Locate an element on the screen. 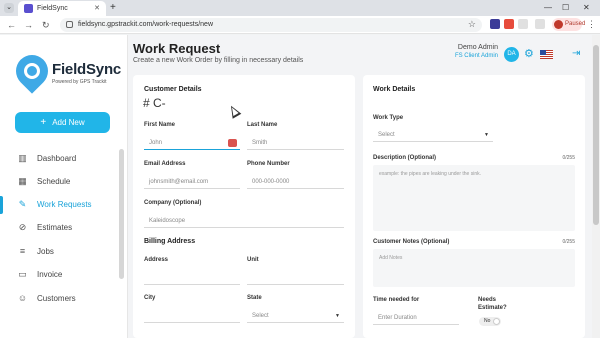 The width and height of the screenshot is (600, 338). address-label: Address is located at coordinates (156, 260).